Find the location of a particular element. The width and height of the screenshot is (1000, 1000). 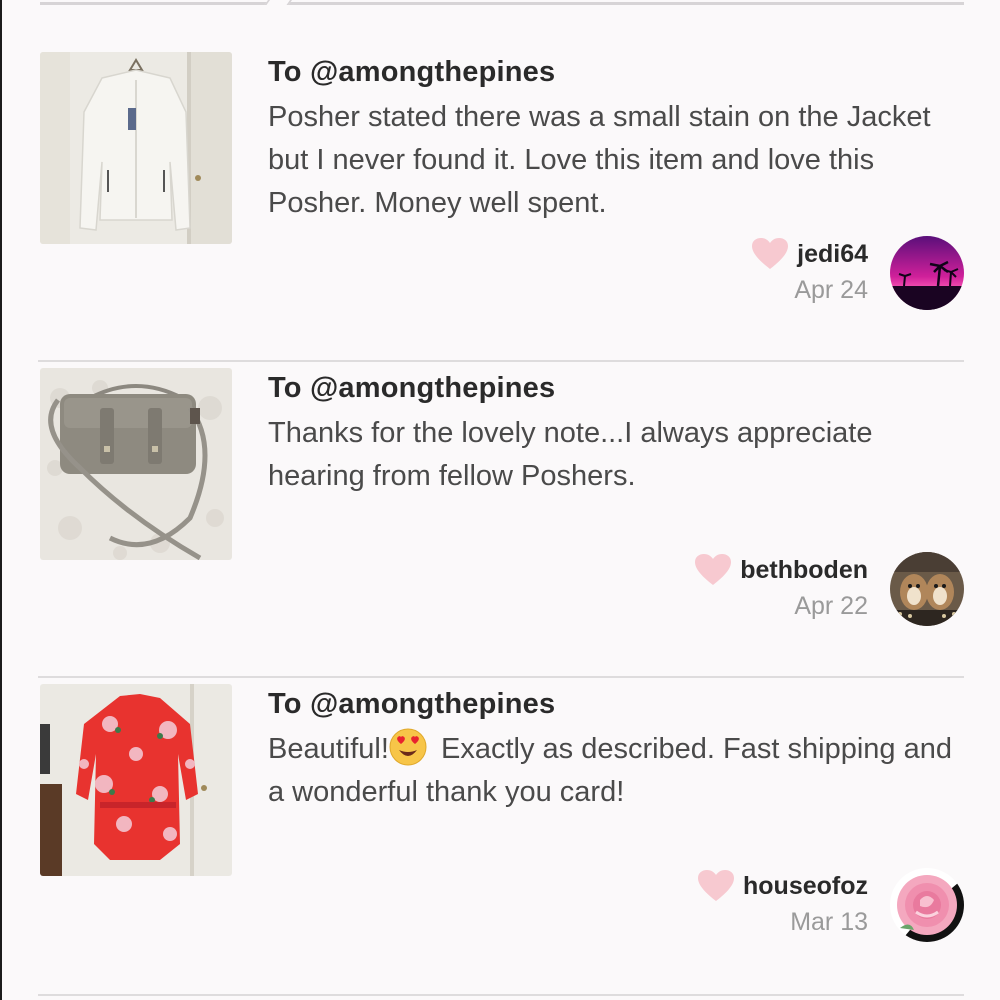

feedback-date: Apr 24 is located at coordinates (831, 290).